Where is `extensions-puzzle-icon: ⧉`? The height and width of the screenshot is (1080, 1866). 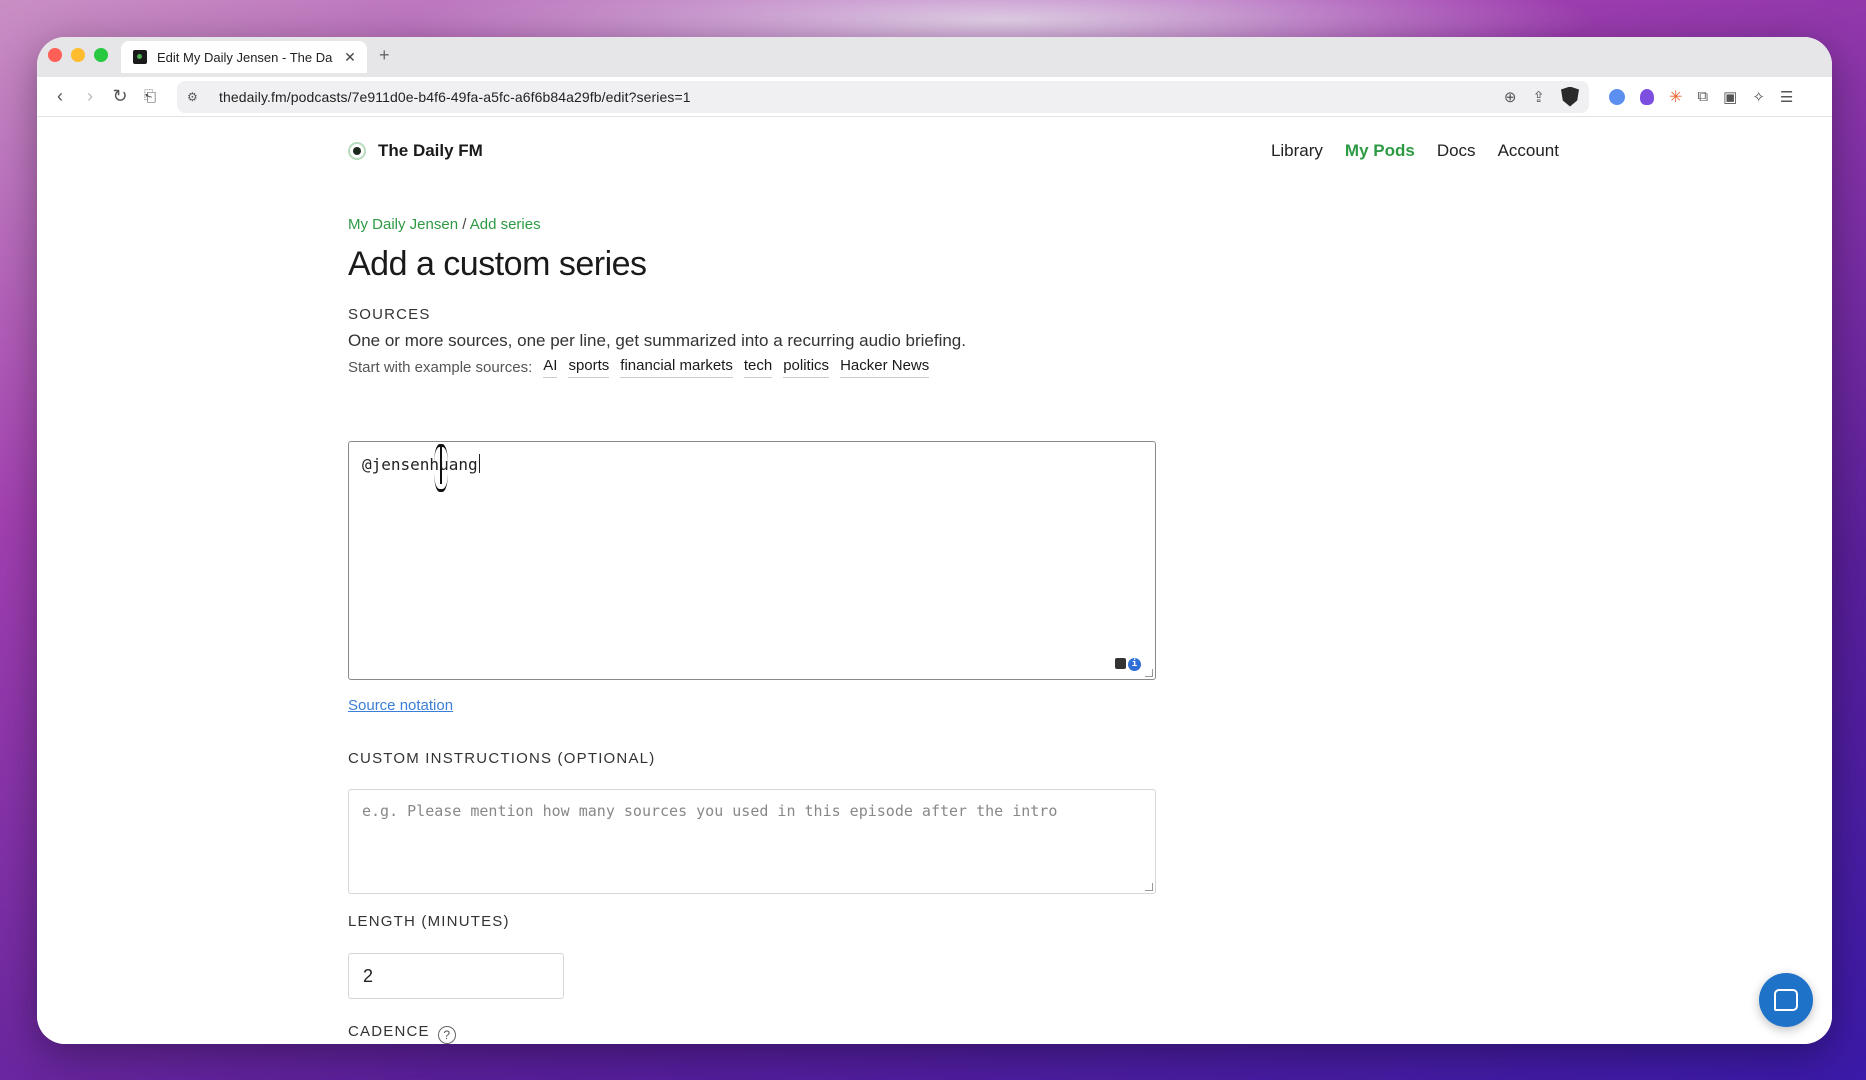
extensions-puzzle-icon: ⧉ is located at coordinates (1702, 96).